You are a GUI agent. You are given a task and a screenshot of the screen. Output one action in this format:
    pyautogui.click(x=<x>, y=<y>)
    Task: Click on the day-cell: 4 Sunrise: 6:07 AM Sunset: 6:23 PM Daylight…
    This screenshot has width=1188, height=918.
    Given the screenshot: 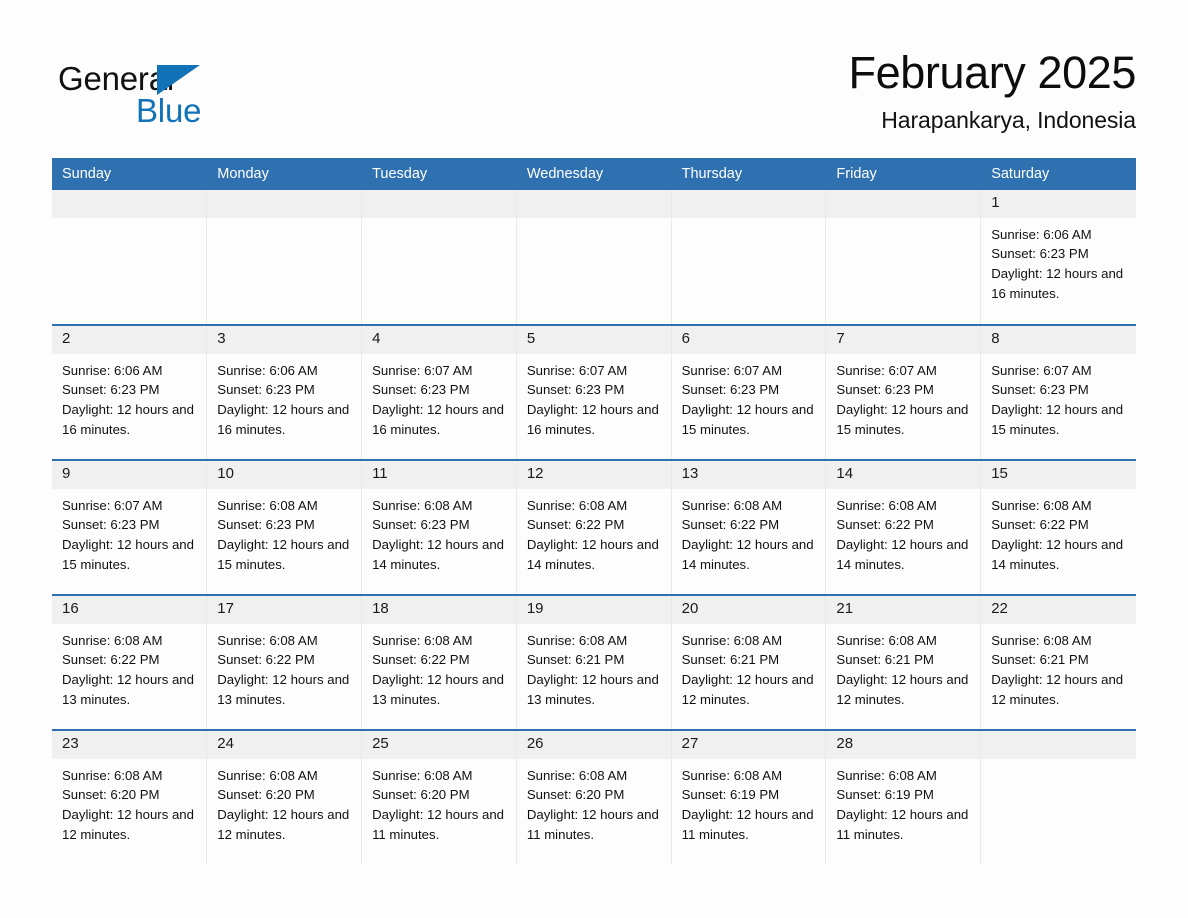 What is the action you would take?
    pyautogui.click(x=439, y=392)
    